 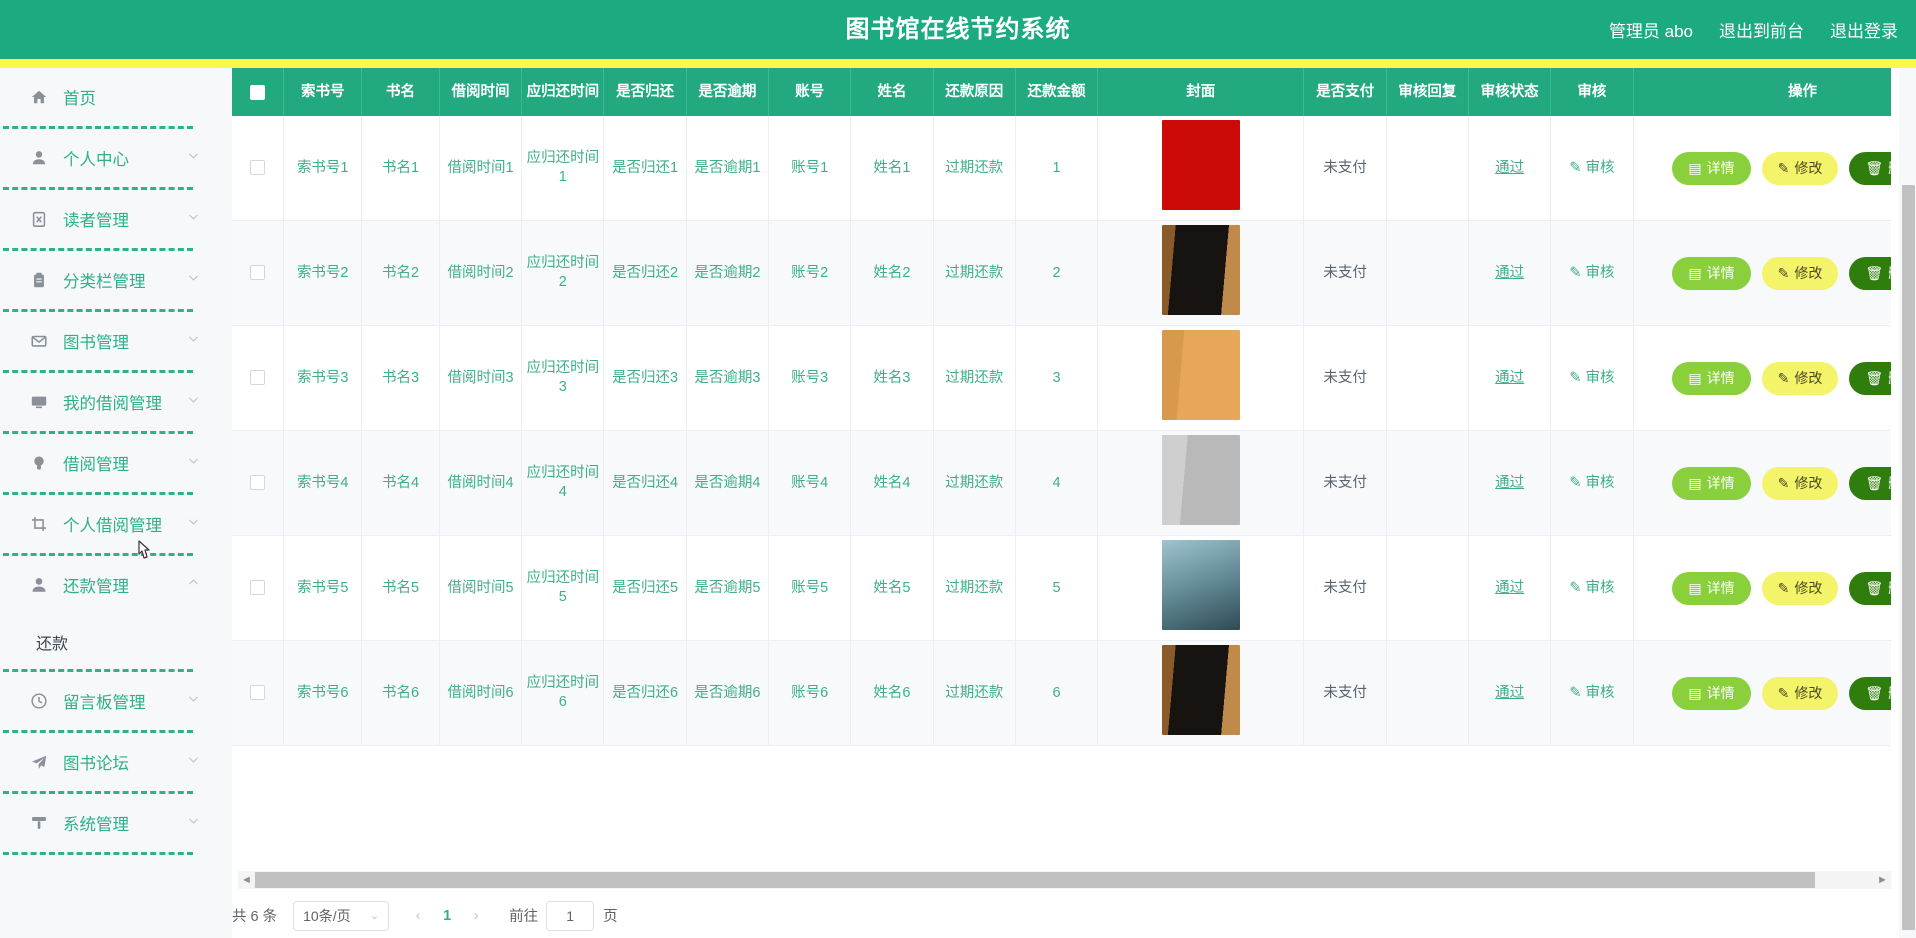 I want to click on cell-paid-status: 未支付, so click(x=1345, y=273).